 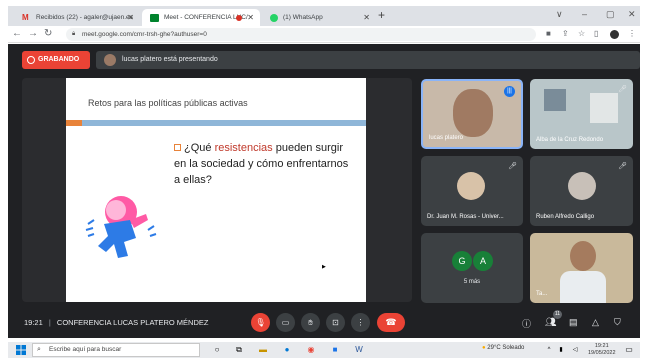 What do you see at coordinates (573, 322) in the screenshot?
I see `chat-icon: ▤` at bounding box center [573, 322].